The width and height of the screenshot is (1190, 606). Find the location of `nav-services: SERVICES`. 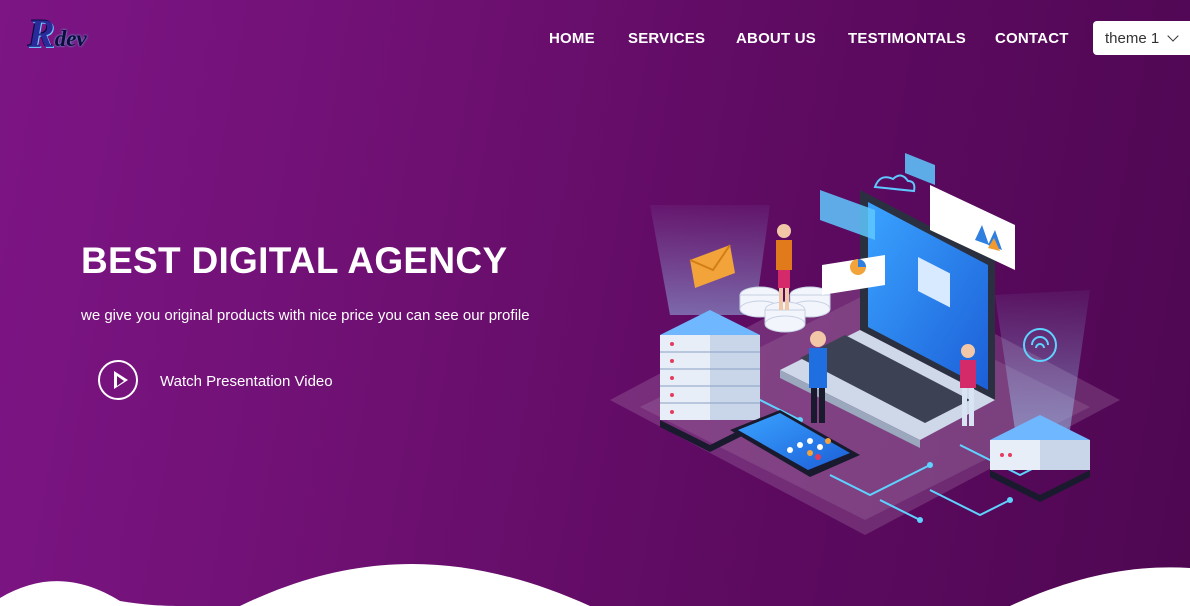

nav-services: SERVICES is located at coordinates (666, 38).